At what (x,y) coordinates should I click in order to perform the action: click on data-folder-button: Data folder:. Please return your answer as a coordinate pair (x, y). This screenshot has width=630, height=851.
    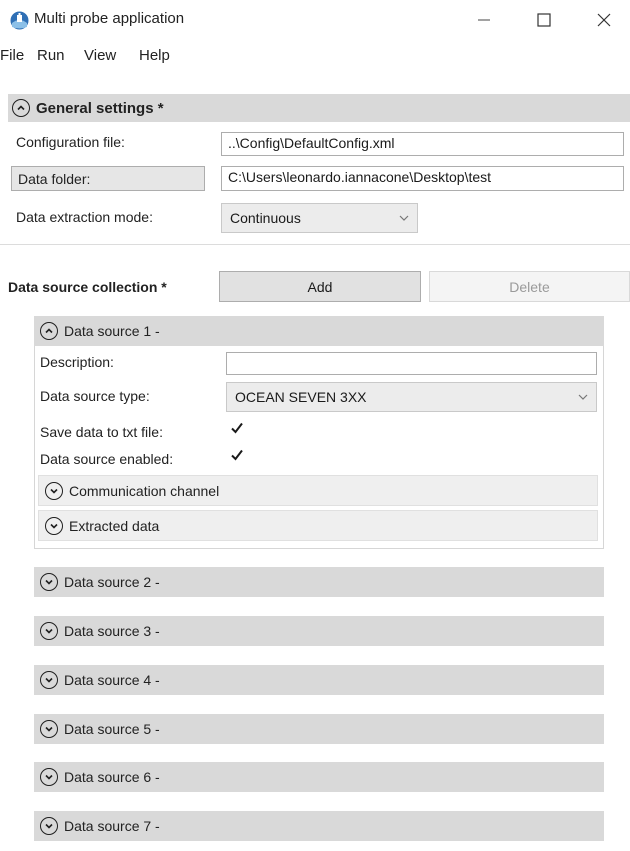
    Looking at the image, I should click on (108, 178).